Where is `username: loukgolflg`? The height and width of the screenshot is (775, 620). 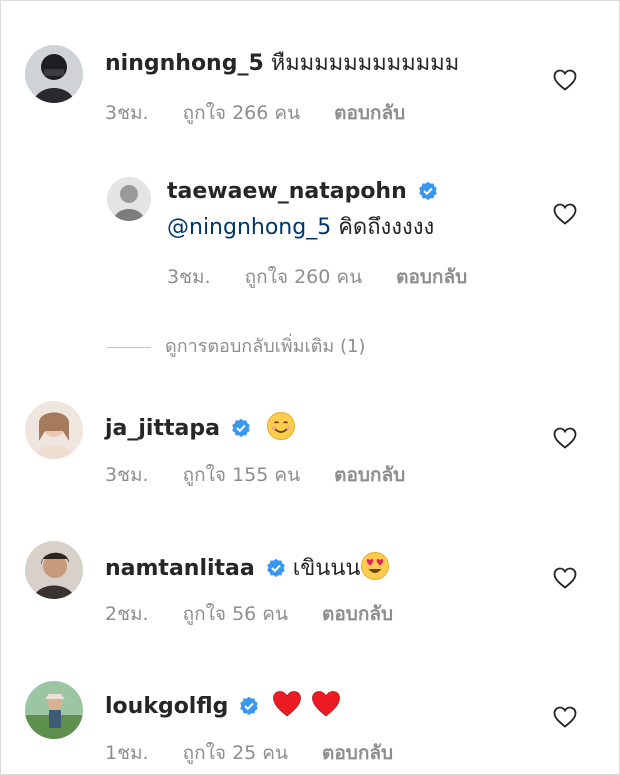 username: loukgolflg is located at coordinates (166, 706).